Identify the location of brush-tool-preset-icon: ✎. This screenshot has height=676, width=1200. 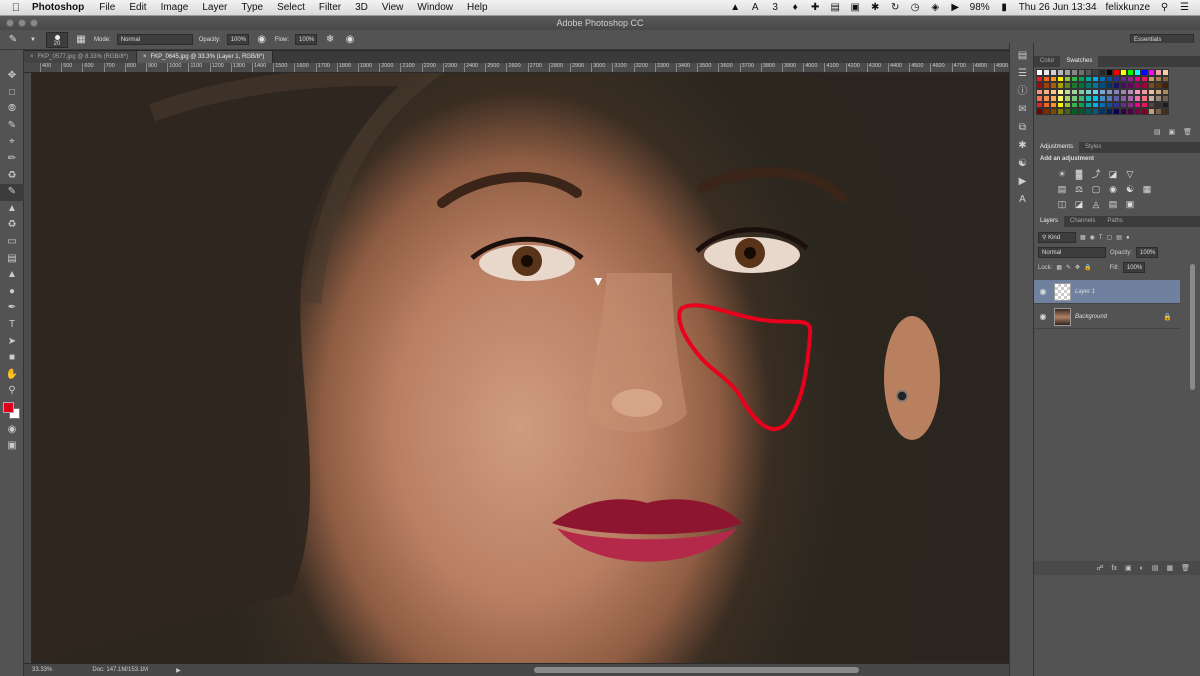
(13, 40).